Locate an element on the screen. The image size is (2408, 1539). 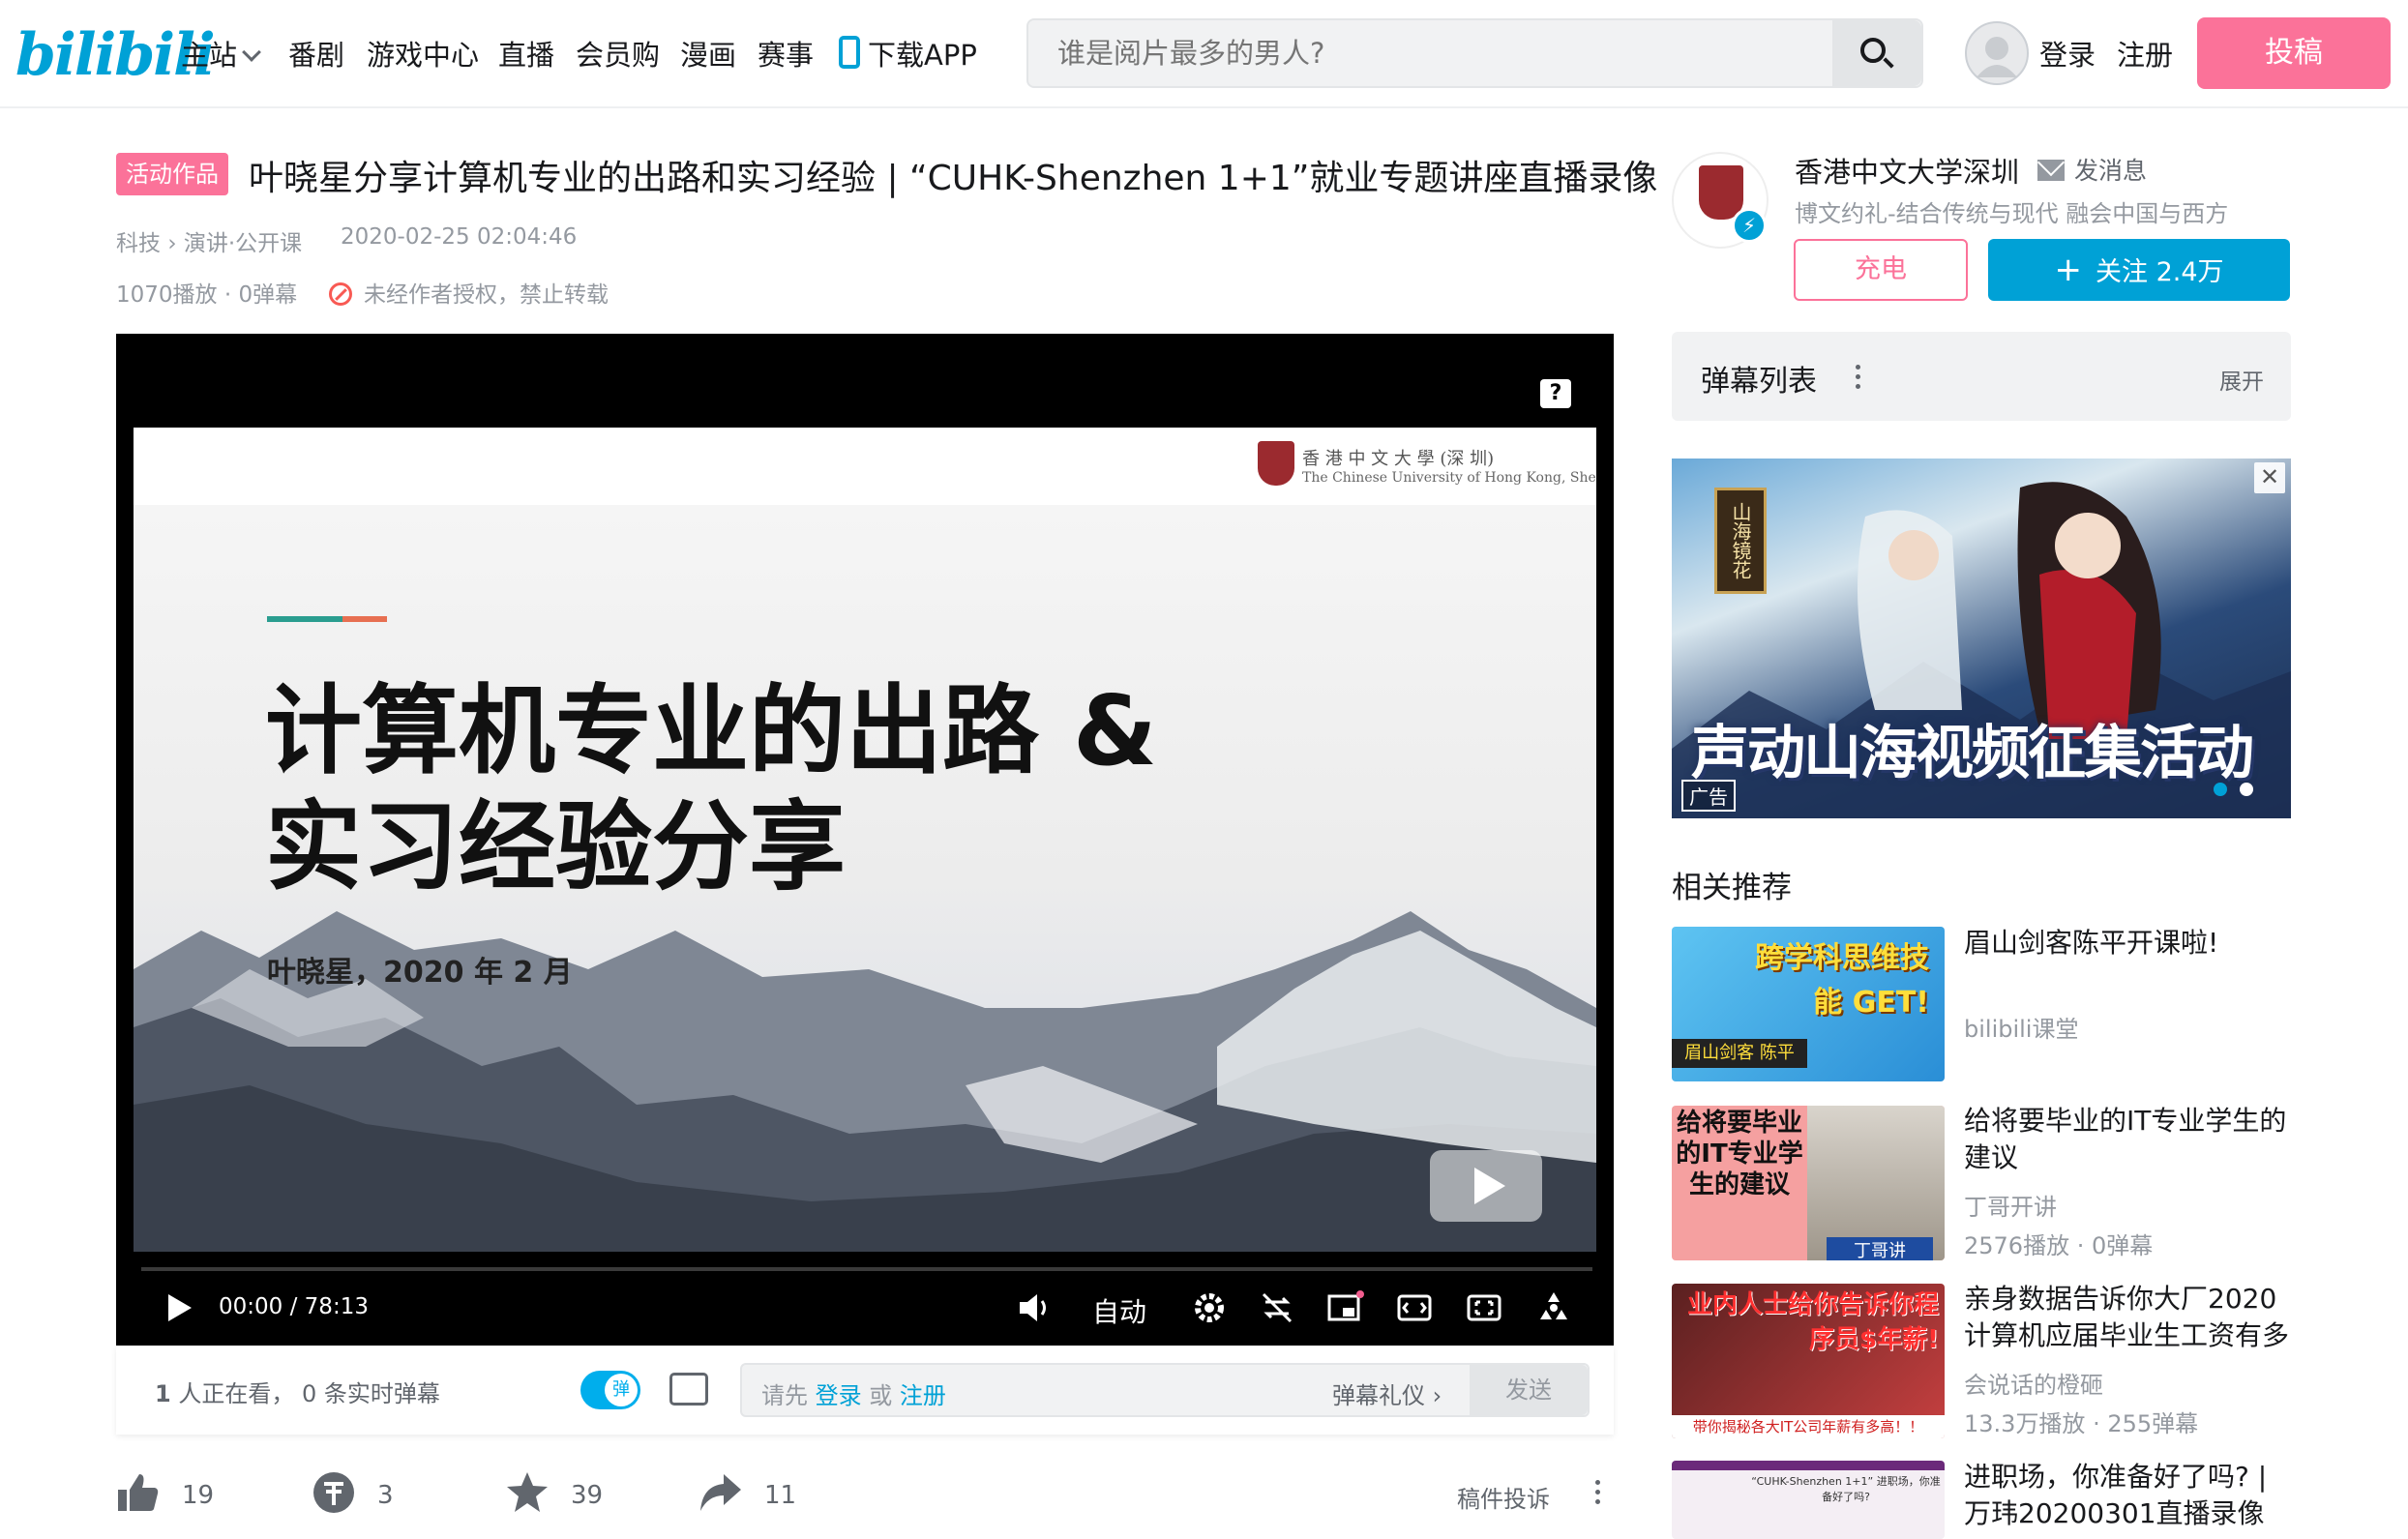
danmaku-etiquette-link: 弹幕礼仪 › is located at coordinates (1387, 1393).